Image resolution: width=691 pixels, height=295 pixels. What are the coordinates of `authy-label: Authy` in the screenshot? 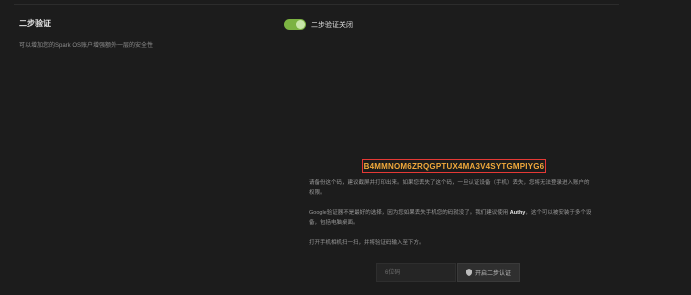 It's located at (517, 213).